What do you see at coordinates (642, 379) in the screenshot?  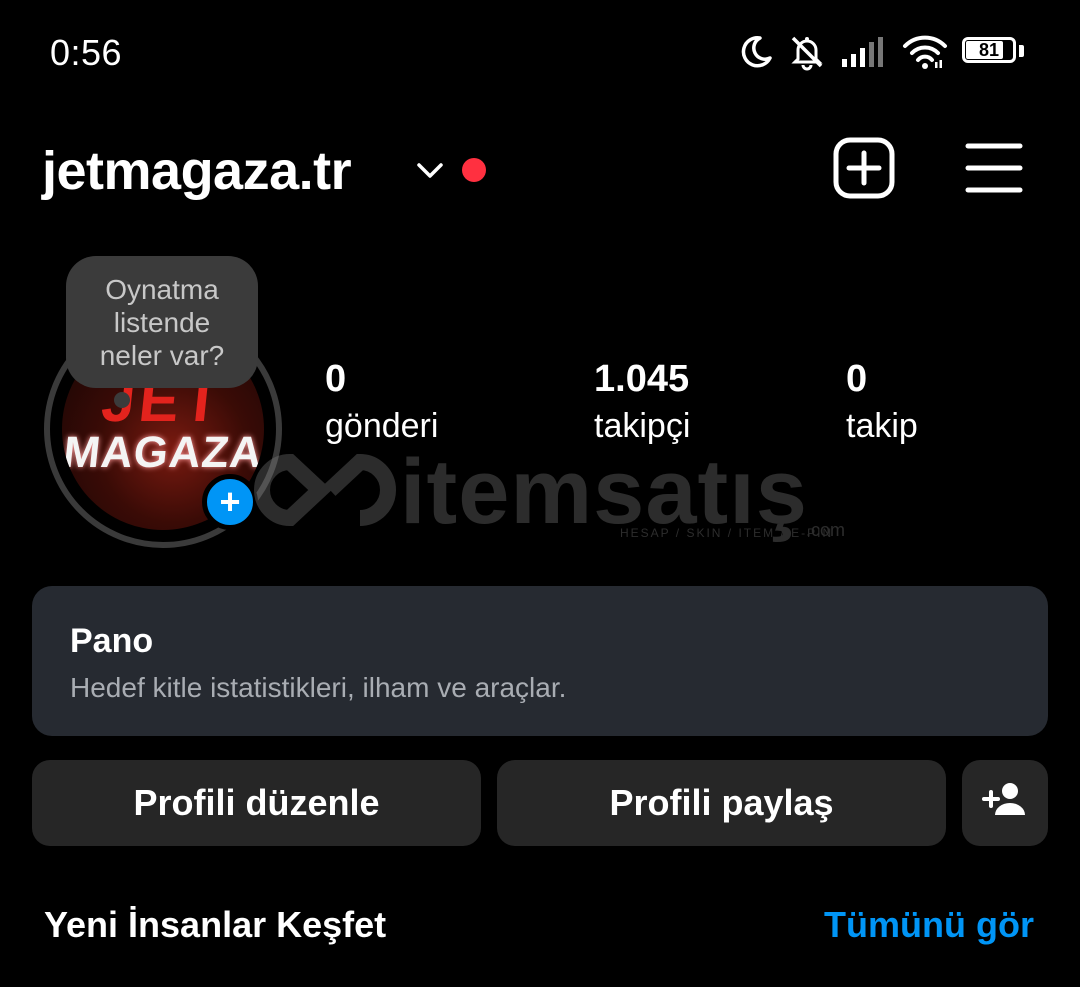 I see `followers-count: 1.045` at bounding box center [642, 379].